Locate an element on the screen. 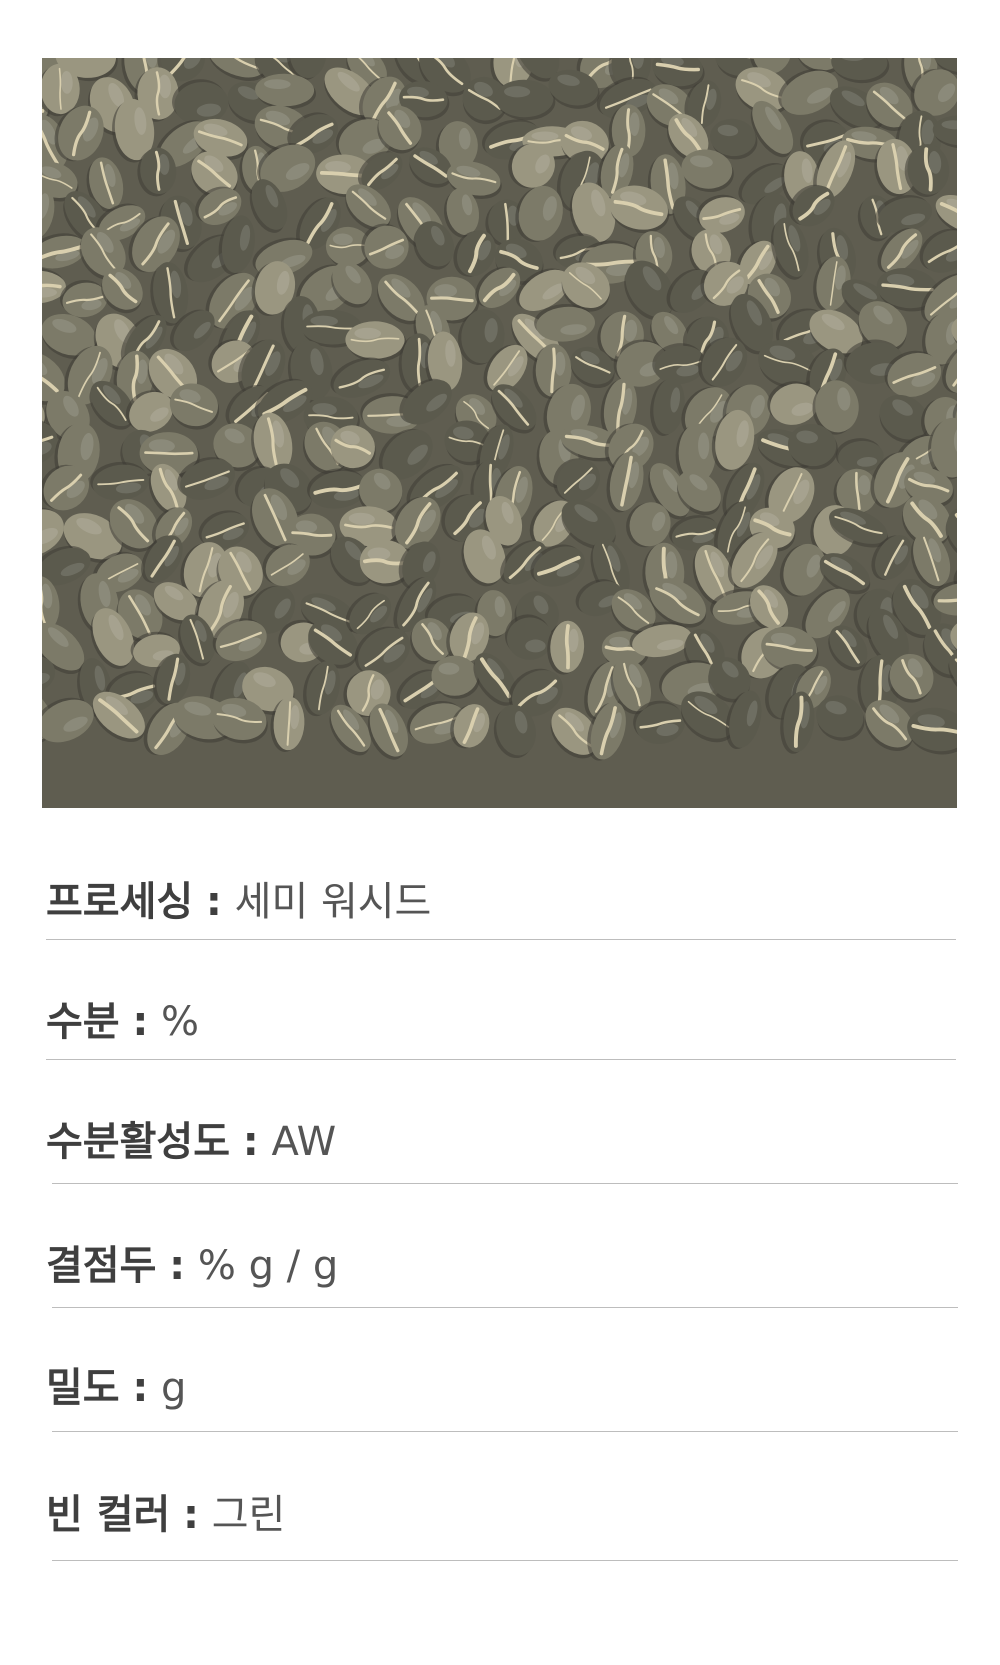 This screenshot has height=1665, width=1000. spec-value-density: g is located at coordinates (174, 1388).